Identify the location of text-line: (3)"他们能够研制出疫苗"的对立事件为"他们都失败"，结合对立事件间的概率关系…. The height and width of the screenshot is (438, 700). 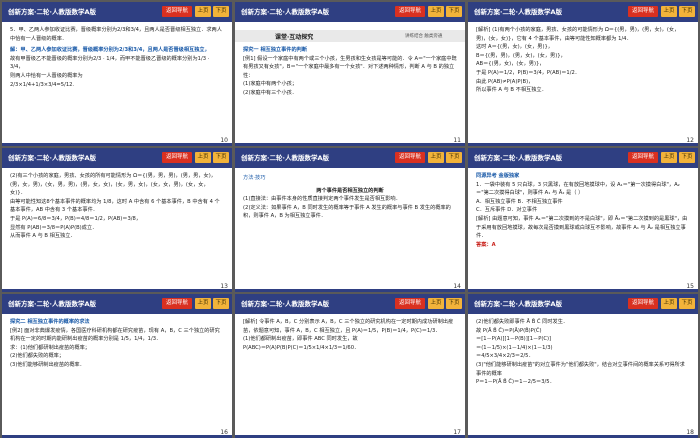
(580, 369).